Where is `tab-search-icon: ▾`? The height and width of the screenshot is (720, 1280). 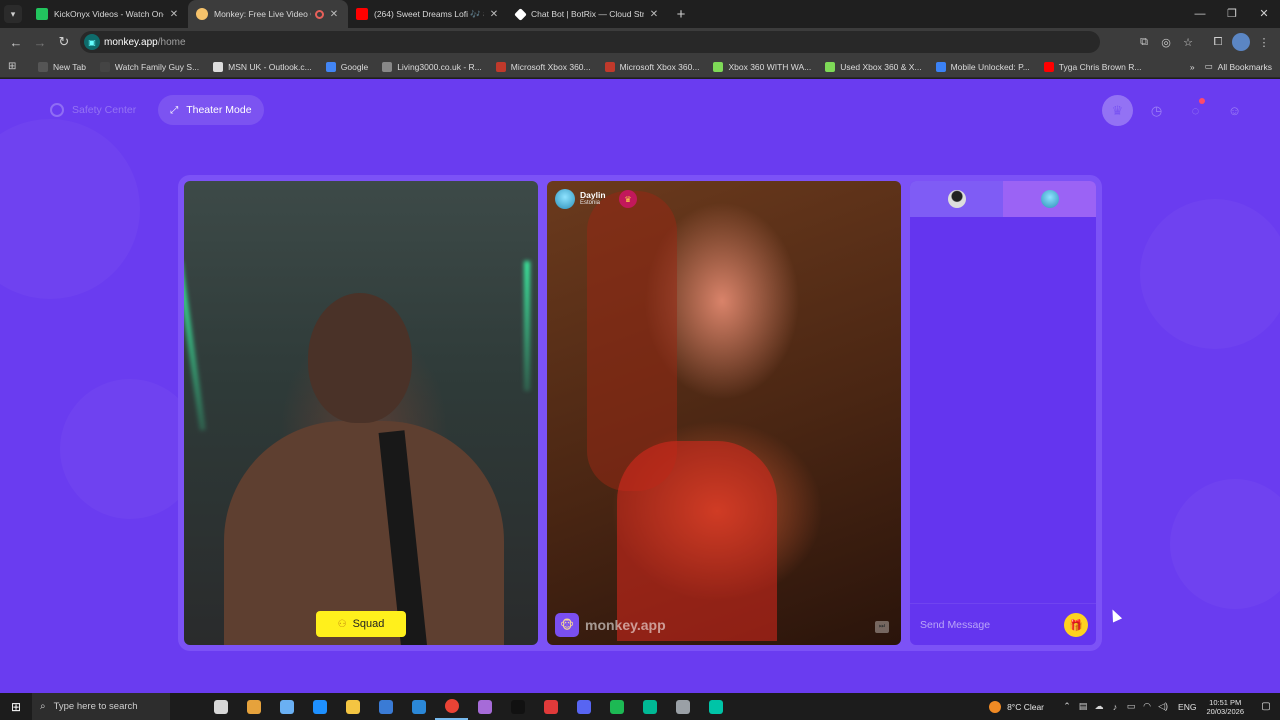 tab-search-icon: ▾ is located at coordinates (13, 14).